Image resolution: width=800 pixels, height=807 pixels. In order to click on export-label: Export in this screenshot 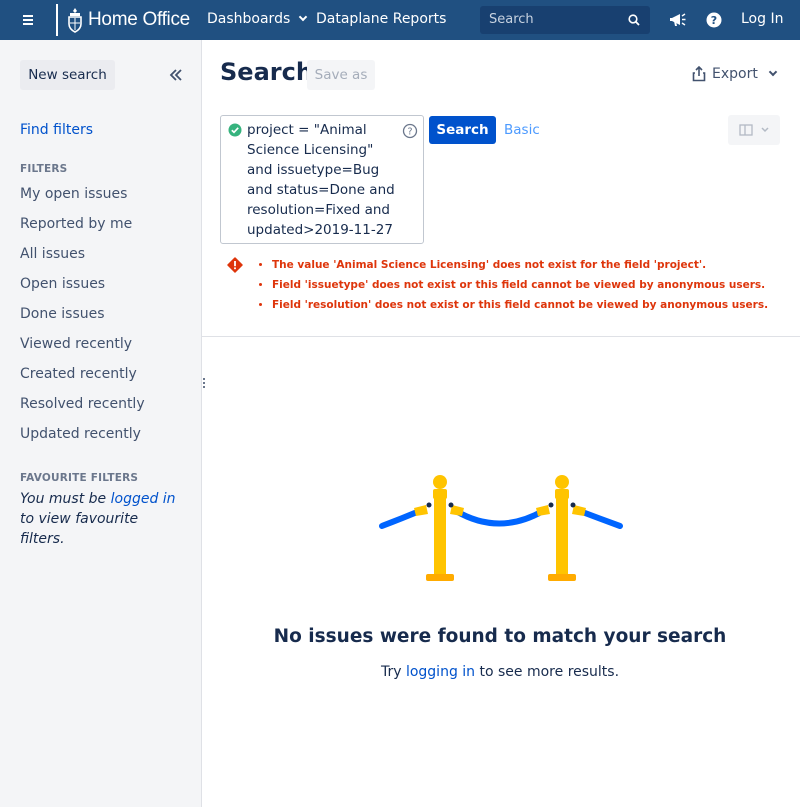, I will do `click(735, 74)`.